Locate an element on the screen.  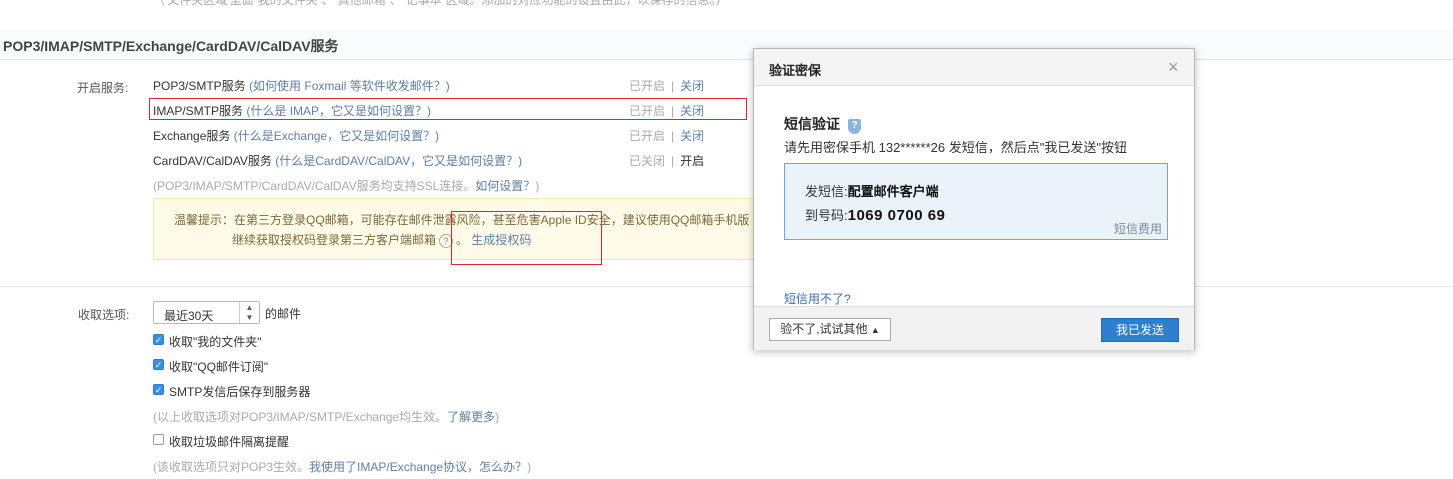
section-title: POP3/IMAP/SMTP/Exchange/CardDAV/CalDAV服务 is located at coordinates (171, 46).